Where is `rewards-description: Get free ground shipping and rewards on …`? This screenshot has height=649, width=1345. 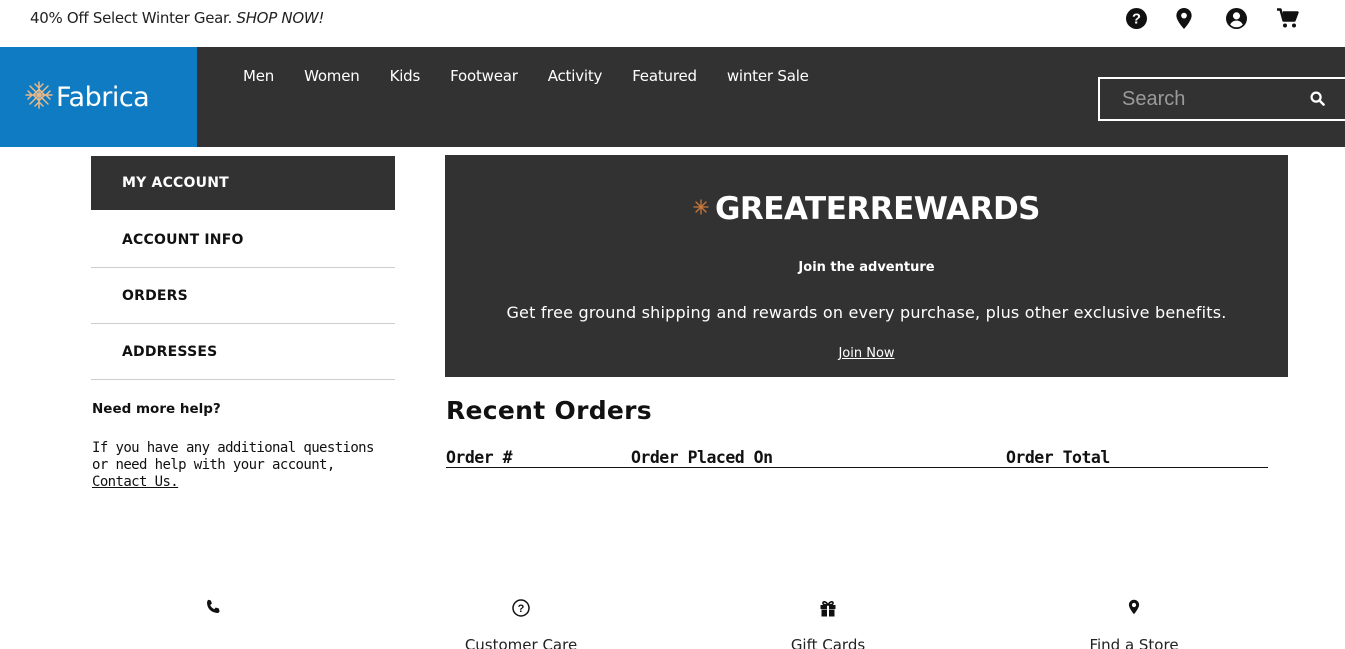
rewards-description: Get free ground shipping and rewards on … is located at coordinates (866, 312).